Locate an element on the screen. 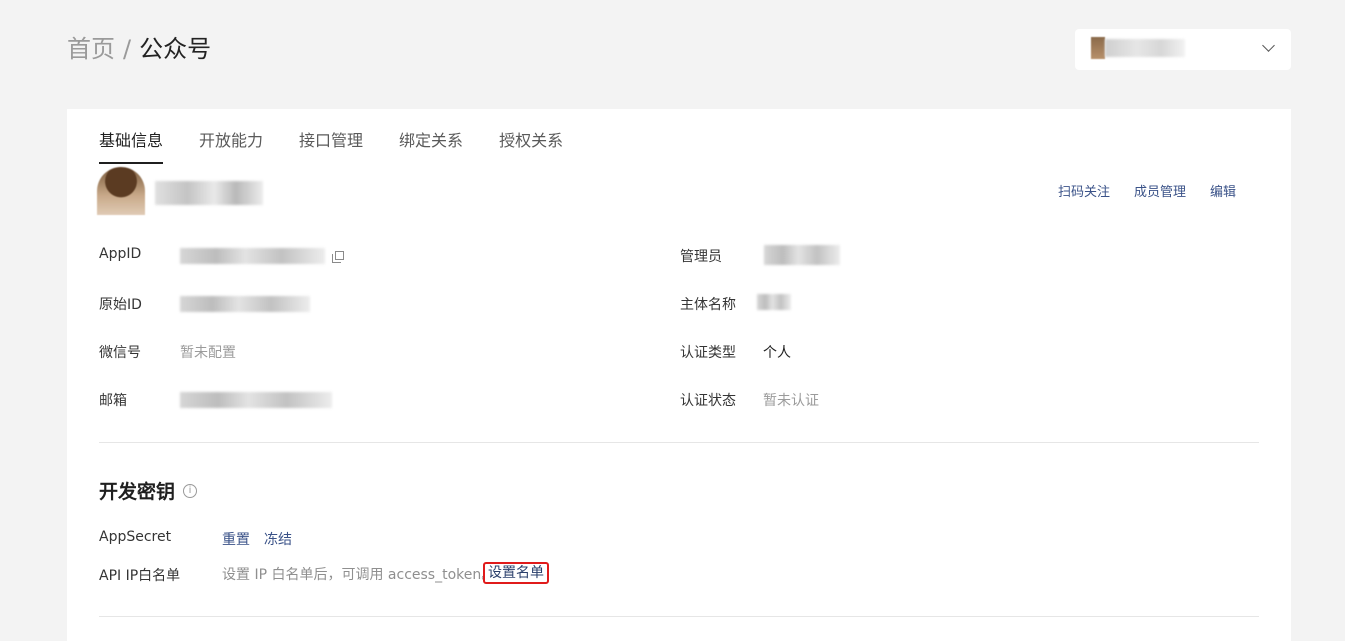 The height and width of the screenshot is (641, 1345). appsecret-label: AppSecret is located at coordinates (135, 537).